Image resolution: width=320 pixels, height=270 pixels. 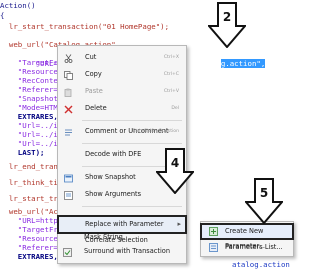 I want to click on menu-item-label: Delete, so click(x=96, y=108).